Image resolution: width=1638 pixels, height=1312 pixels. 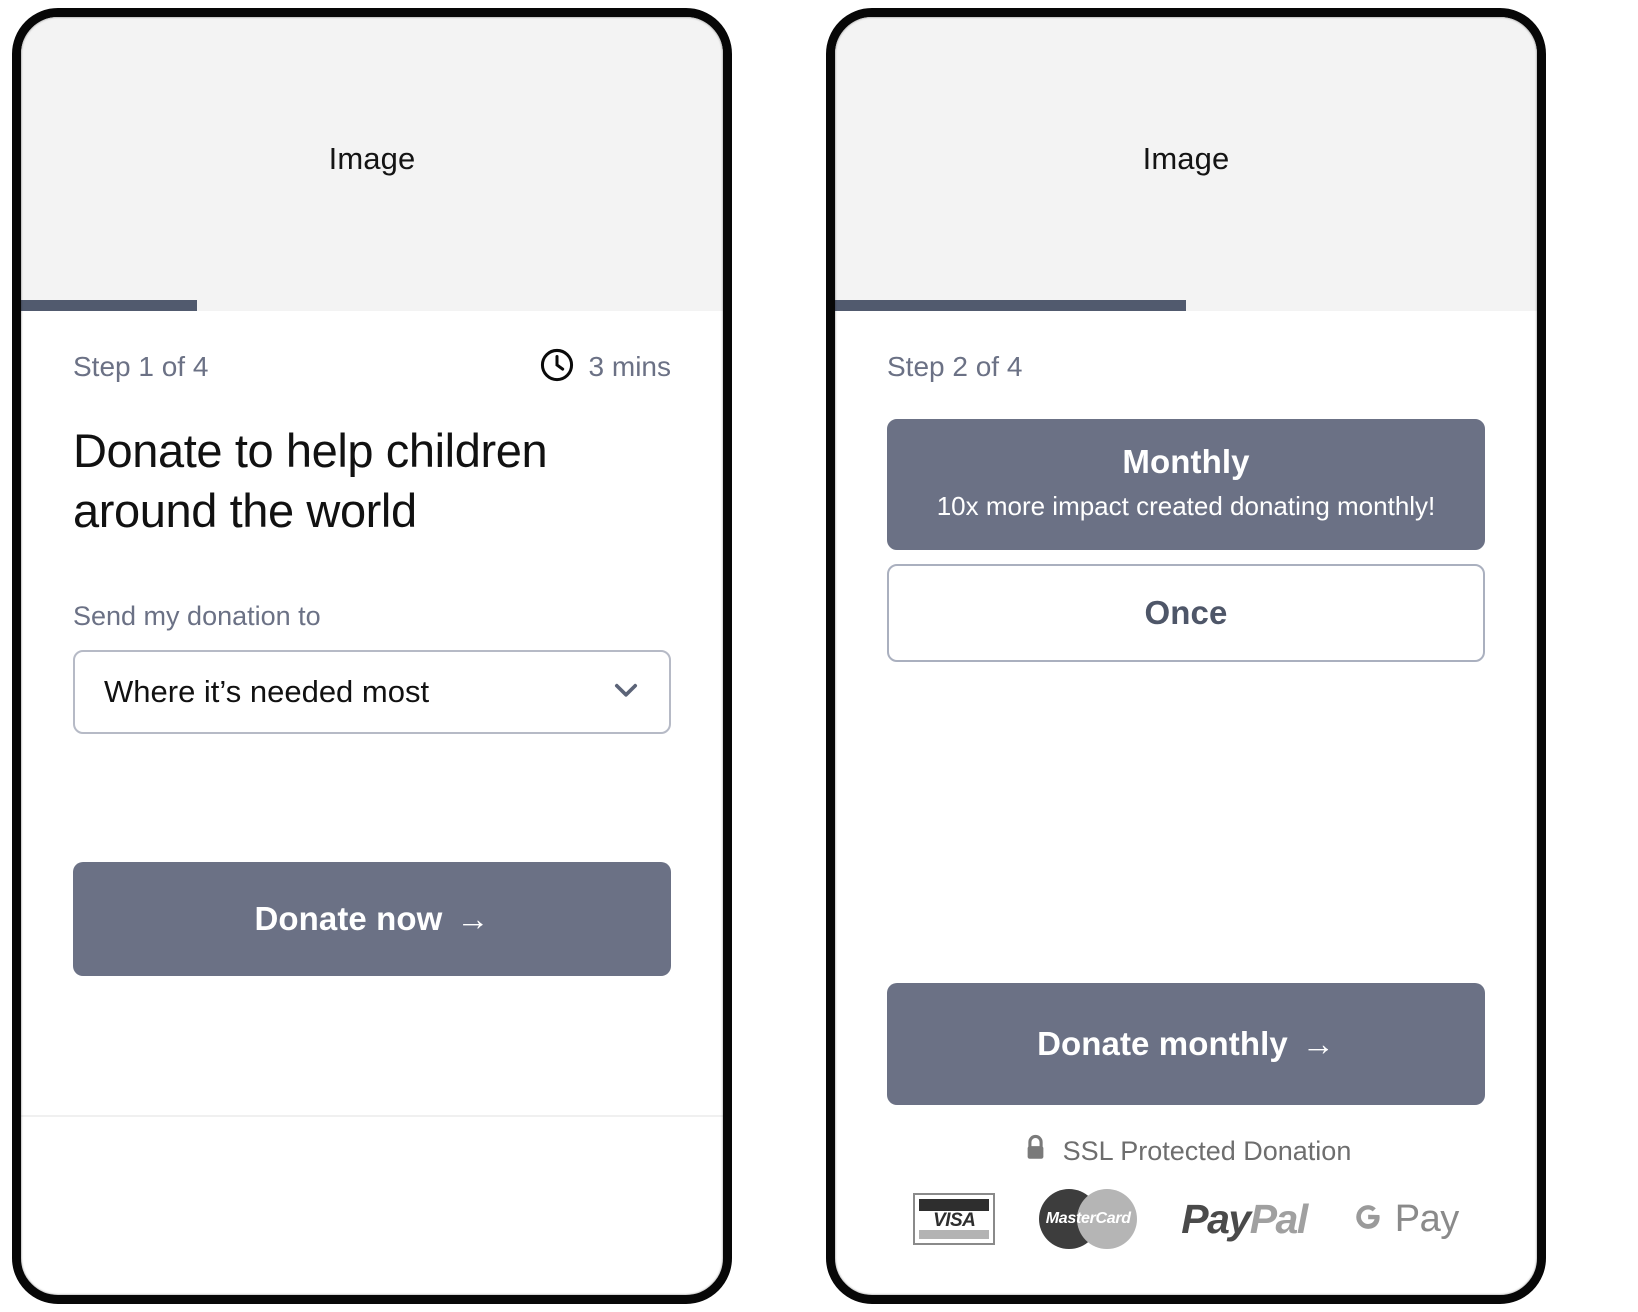 What do you see at coordinates (1279, 1218) in the screenshot?
I see `paypal-label-part2: Pal` at bounding box center [1279, 1218].